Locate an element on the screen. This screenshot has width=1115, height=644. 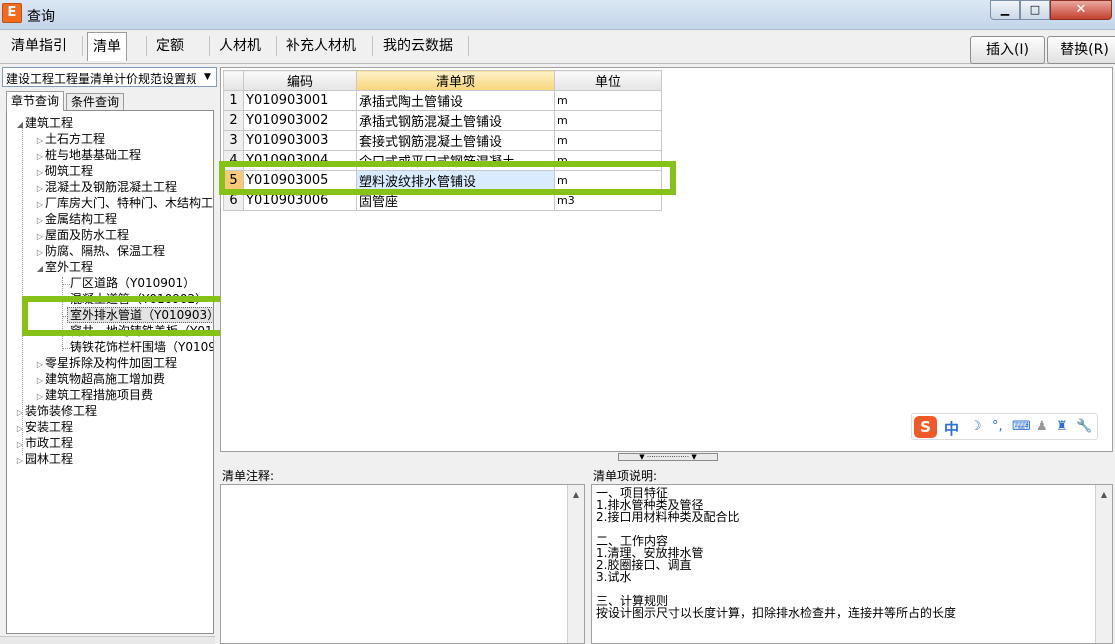
tree-node-label: 安装工程 is located at coordinates (49, 427).